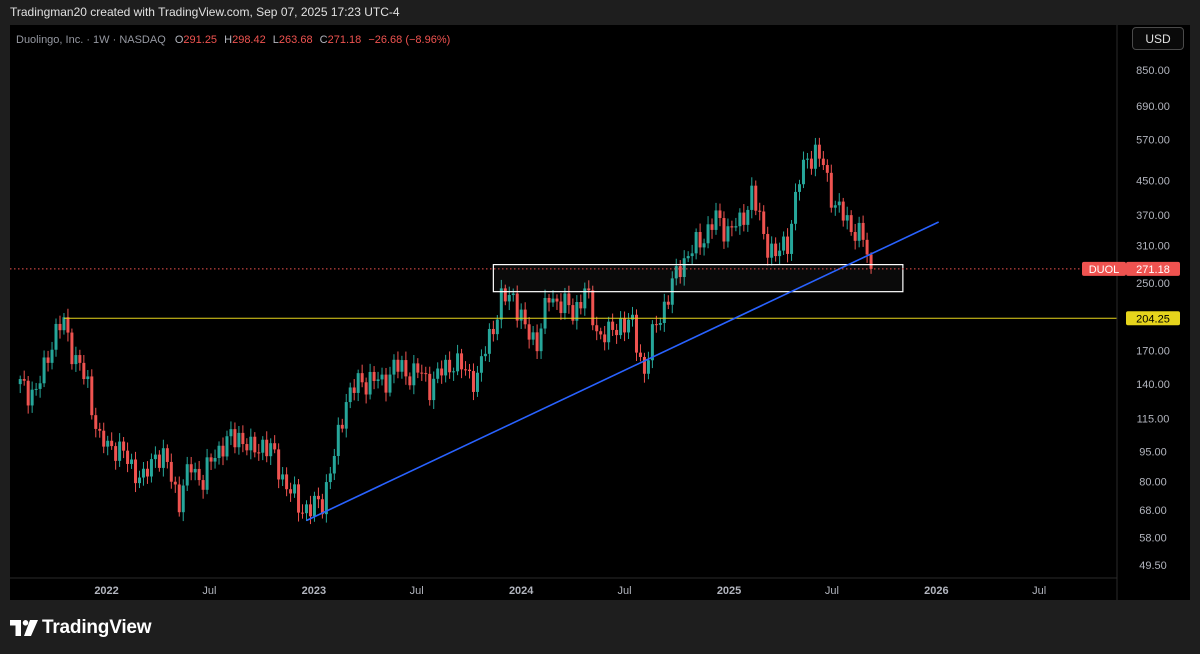  What do you see at coordinates (521, 591) in the screenshot?
I see `time-tick-label: 2024` at bounding box center [521, 591].